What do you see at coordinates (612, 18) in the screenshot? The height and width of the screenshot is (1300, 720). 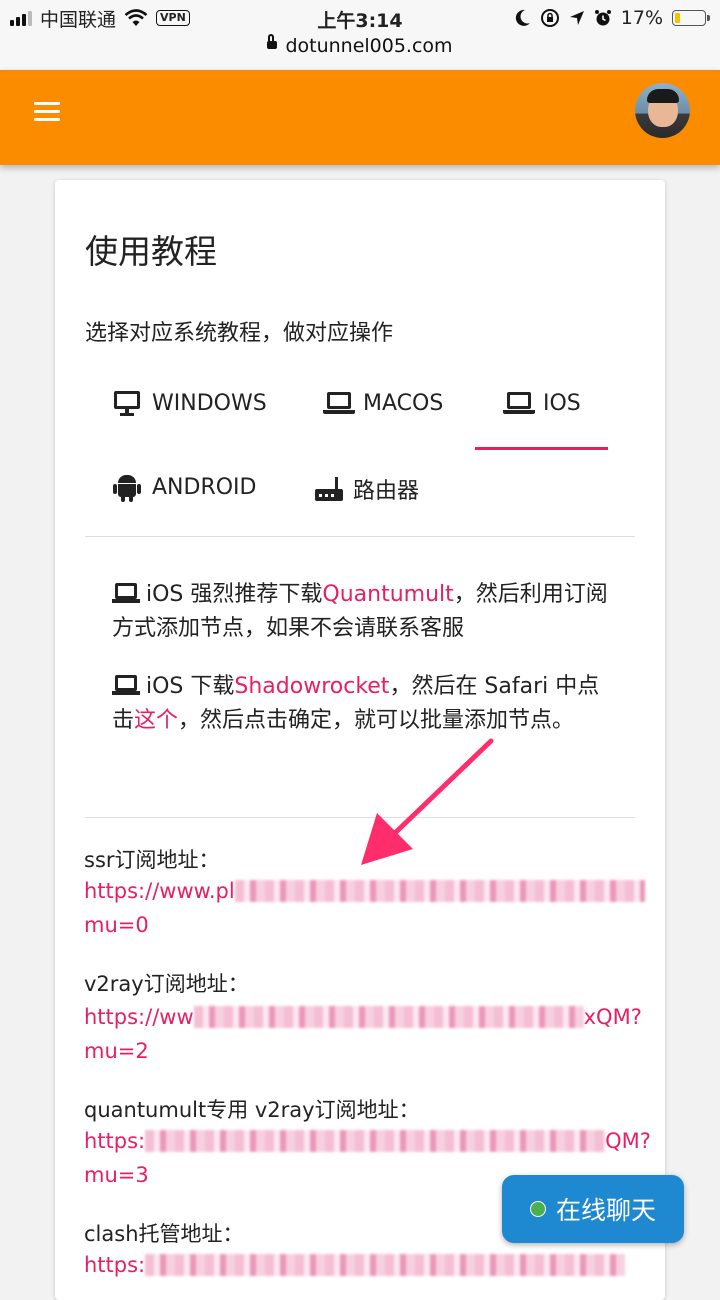 I see `status-right: 17%` at bounding box center [612, 18].